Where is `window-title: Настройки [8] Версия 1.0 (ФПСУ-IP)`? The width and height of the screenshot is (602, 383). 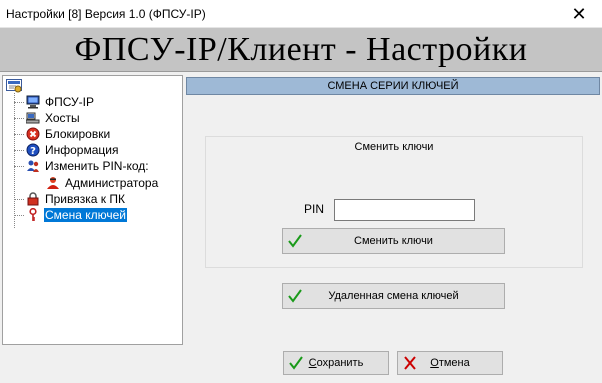 window-title: Настройки [8] Версия 1.0 (ФПСУ-IP) is located at coordinates (106, 14).